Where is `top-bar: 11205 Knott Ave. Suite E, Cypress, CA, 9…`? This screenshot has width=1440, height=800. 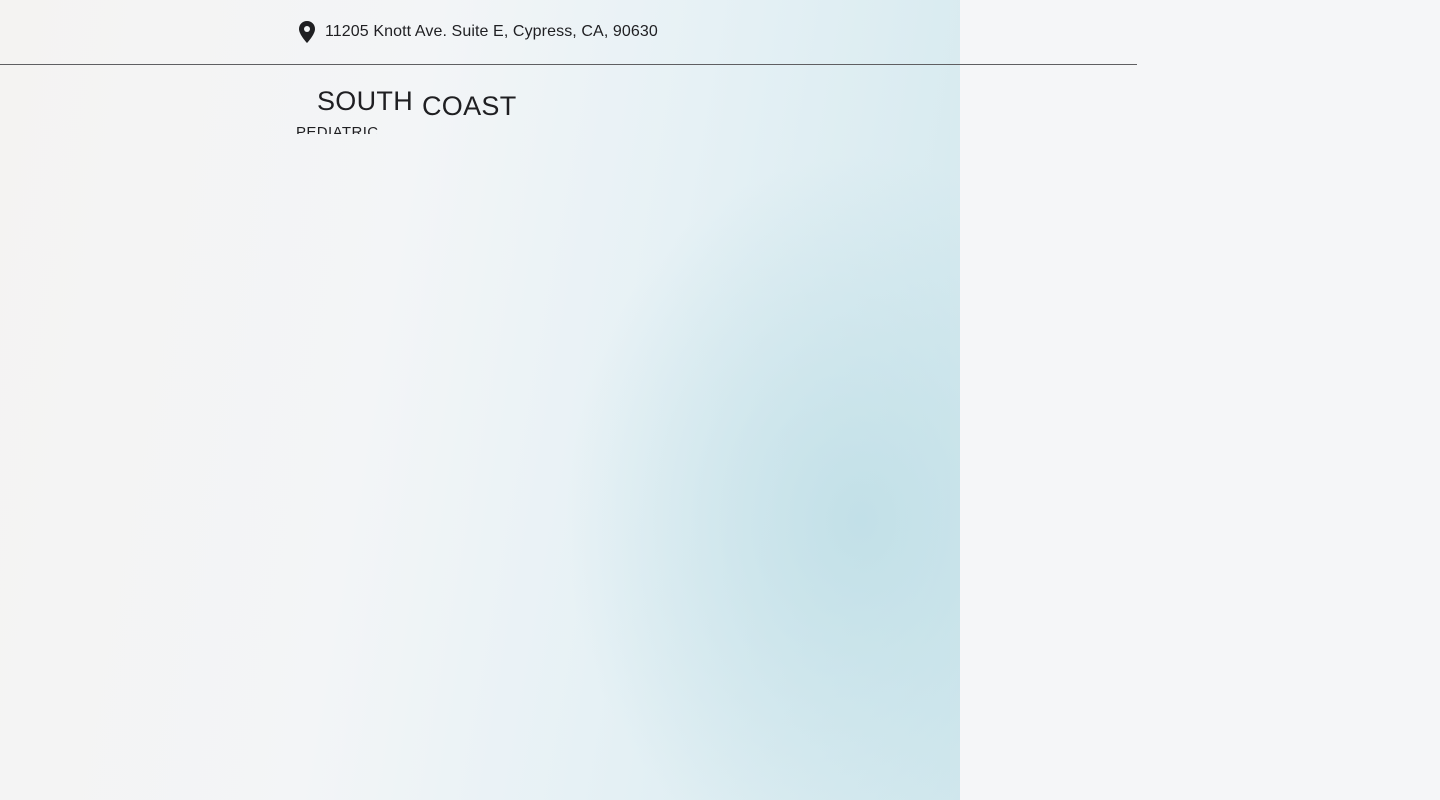 top-bar: 11205 Knott Ave. Suite E, Cypress, CA, 9… is located at coordinates (568, 32).